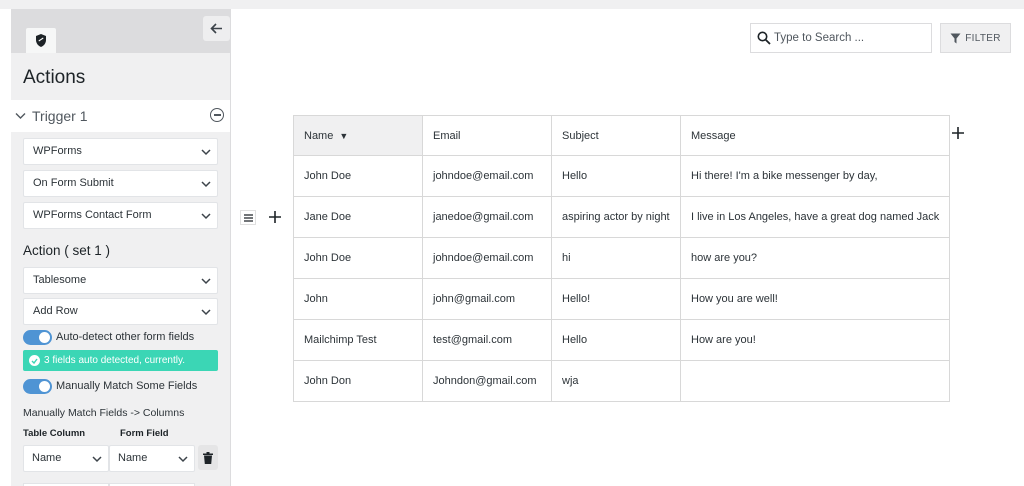 This screenshot has width=1024, height=486. I want to click on filter-button: FILTER, so click(975, 38).